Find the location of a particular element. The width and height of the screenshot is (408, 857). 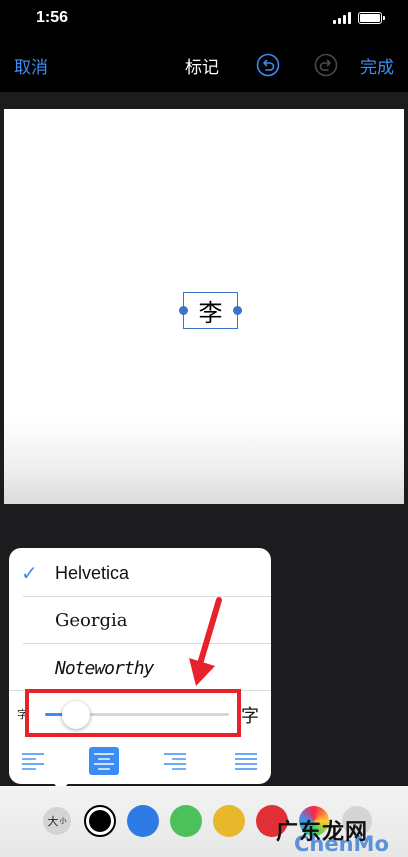

font-option-label: Helvetica is located at coordinates (92, 572).